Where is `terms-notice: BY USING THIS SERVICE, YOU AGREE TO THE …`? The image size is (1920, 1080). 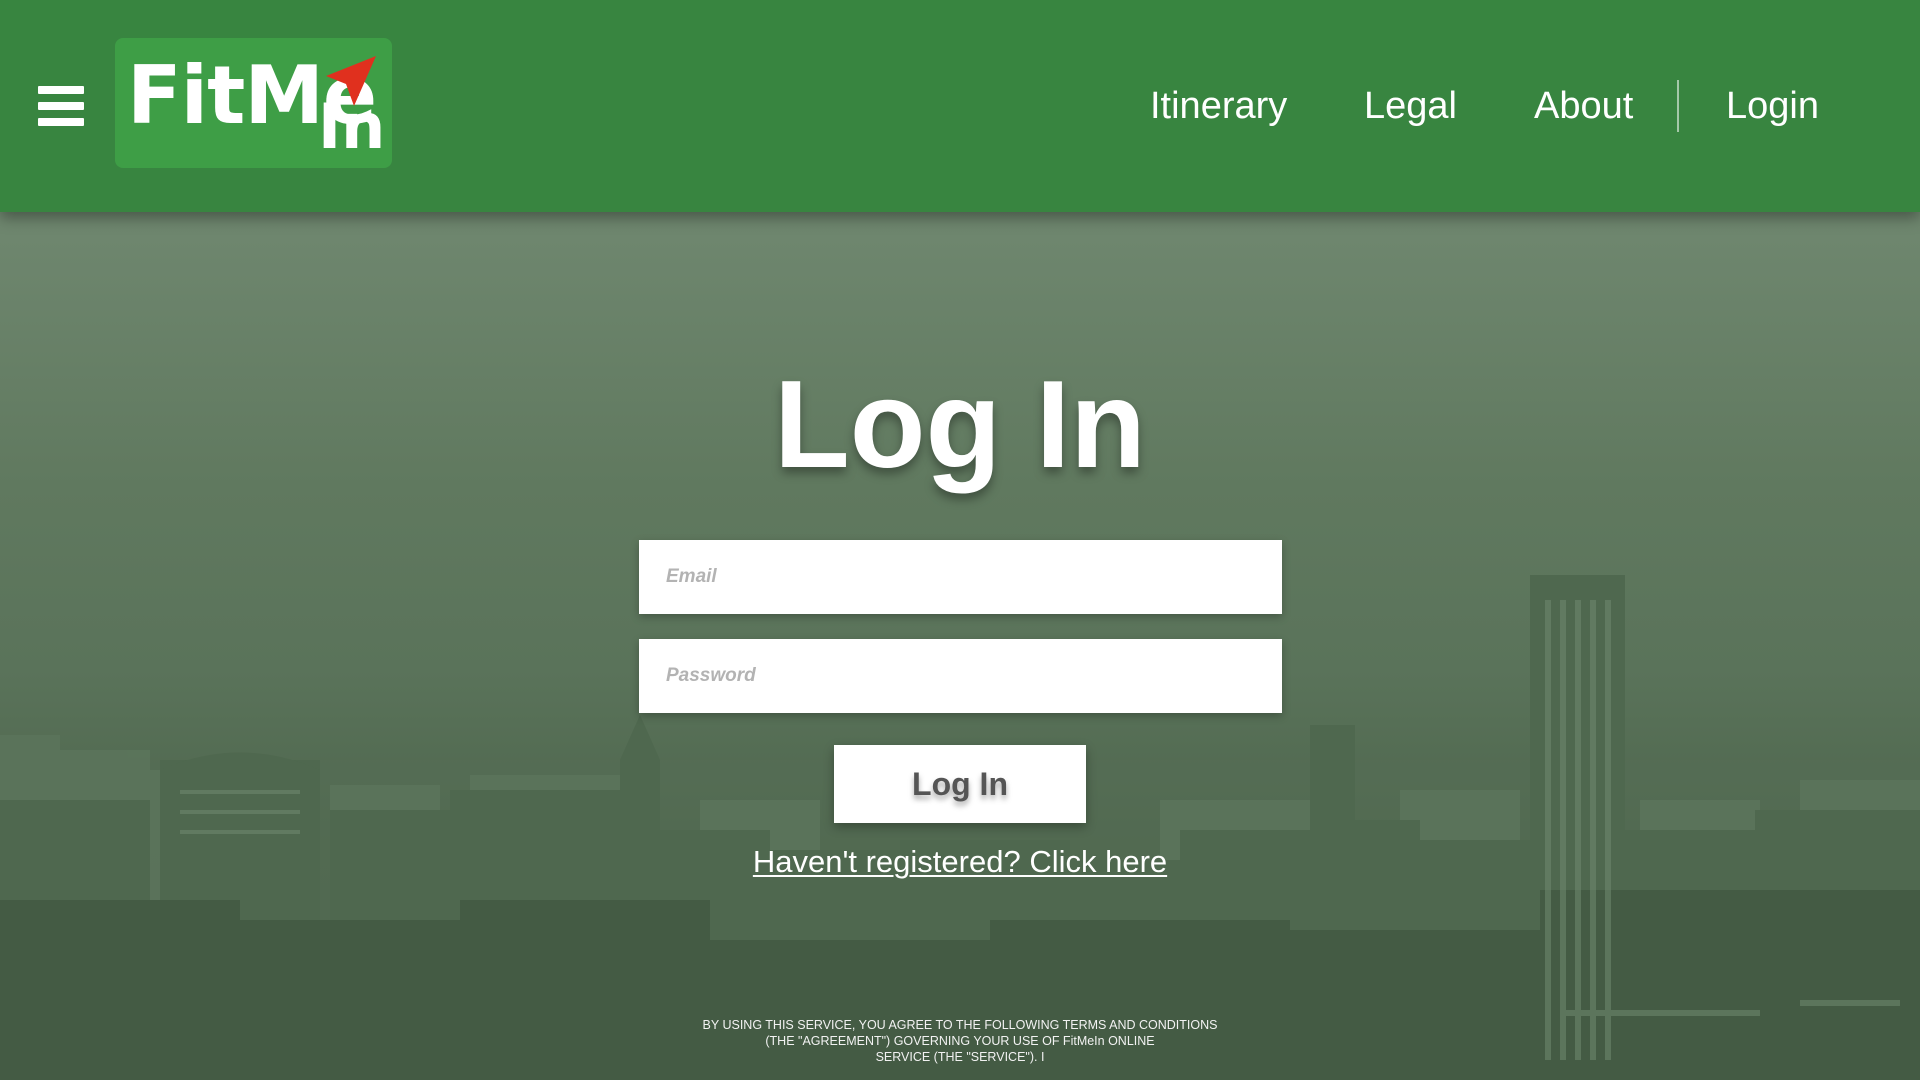 terms-notice: BY USING THIS SERVICE, YOU AGREE TO THE … is located at coordinates (960, 1041).